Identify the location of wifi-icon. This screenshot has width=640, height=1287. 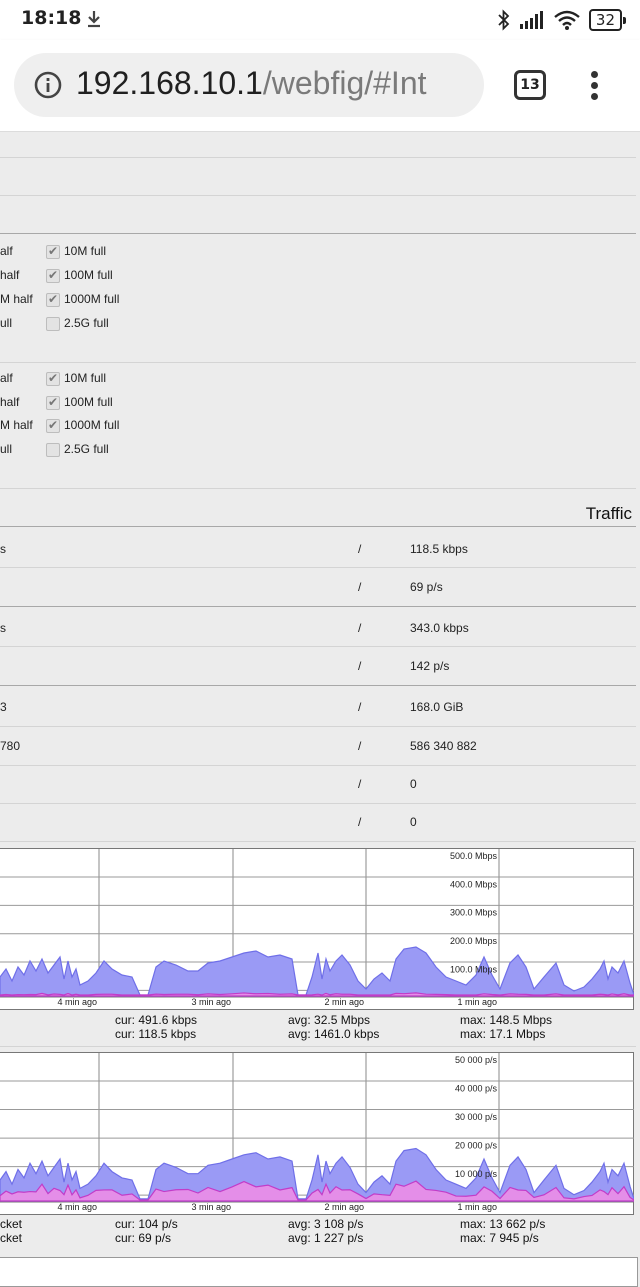
(567, 20).